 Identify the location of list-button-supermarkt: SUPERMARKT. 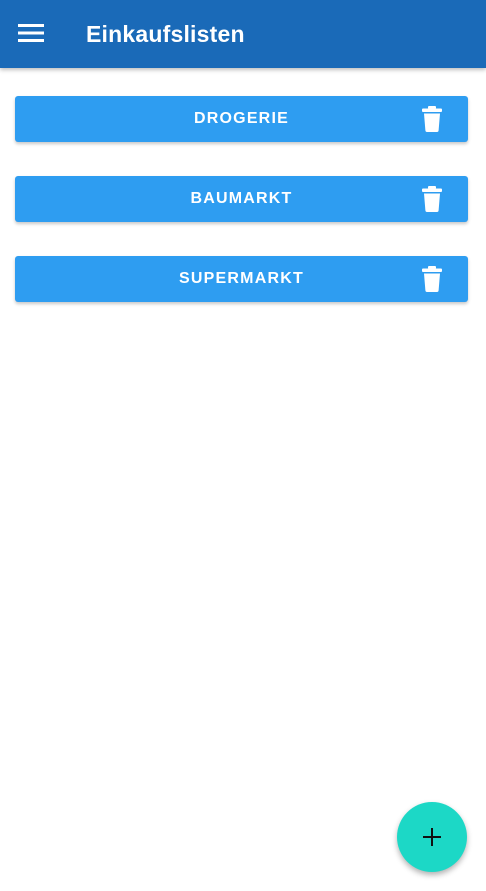
(241, 279).